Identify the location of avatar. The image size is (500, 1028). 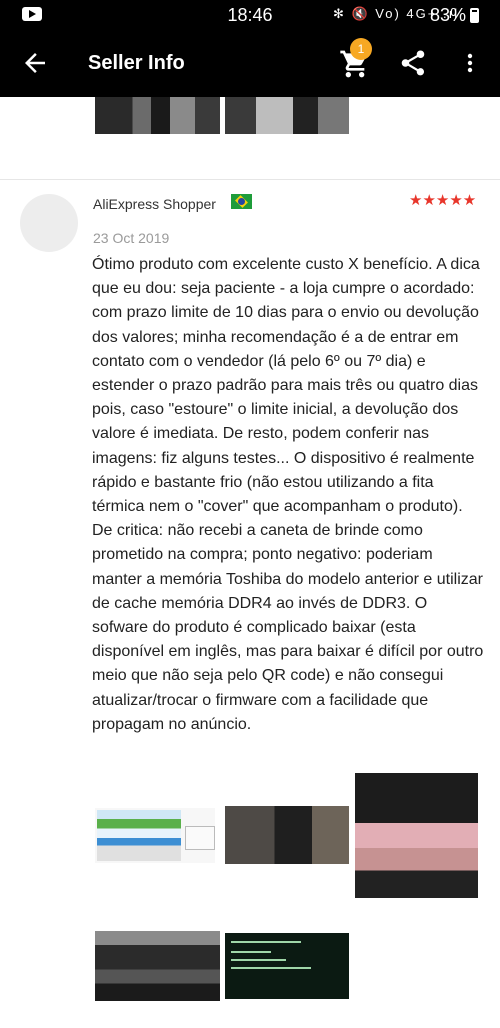
(49, 223).